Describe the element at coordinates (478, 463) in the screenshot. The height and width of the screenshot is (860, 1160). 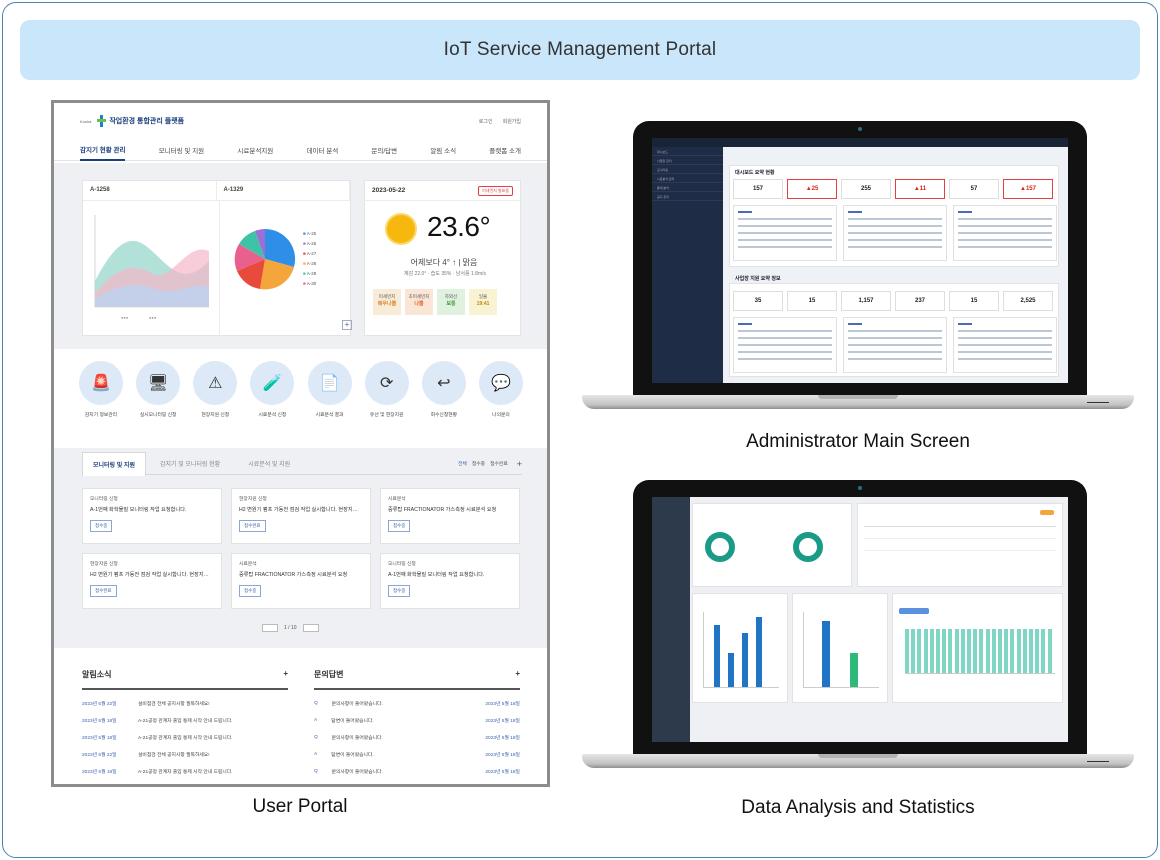
I see `filter-received: 접수중` at that location.